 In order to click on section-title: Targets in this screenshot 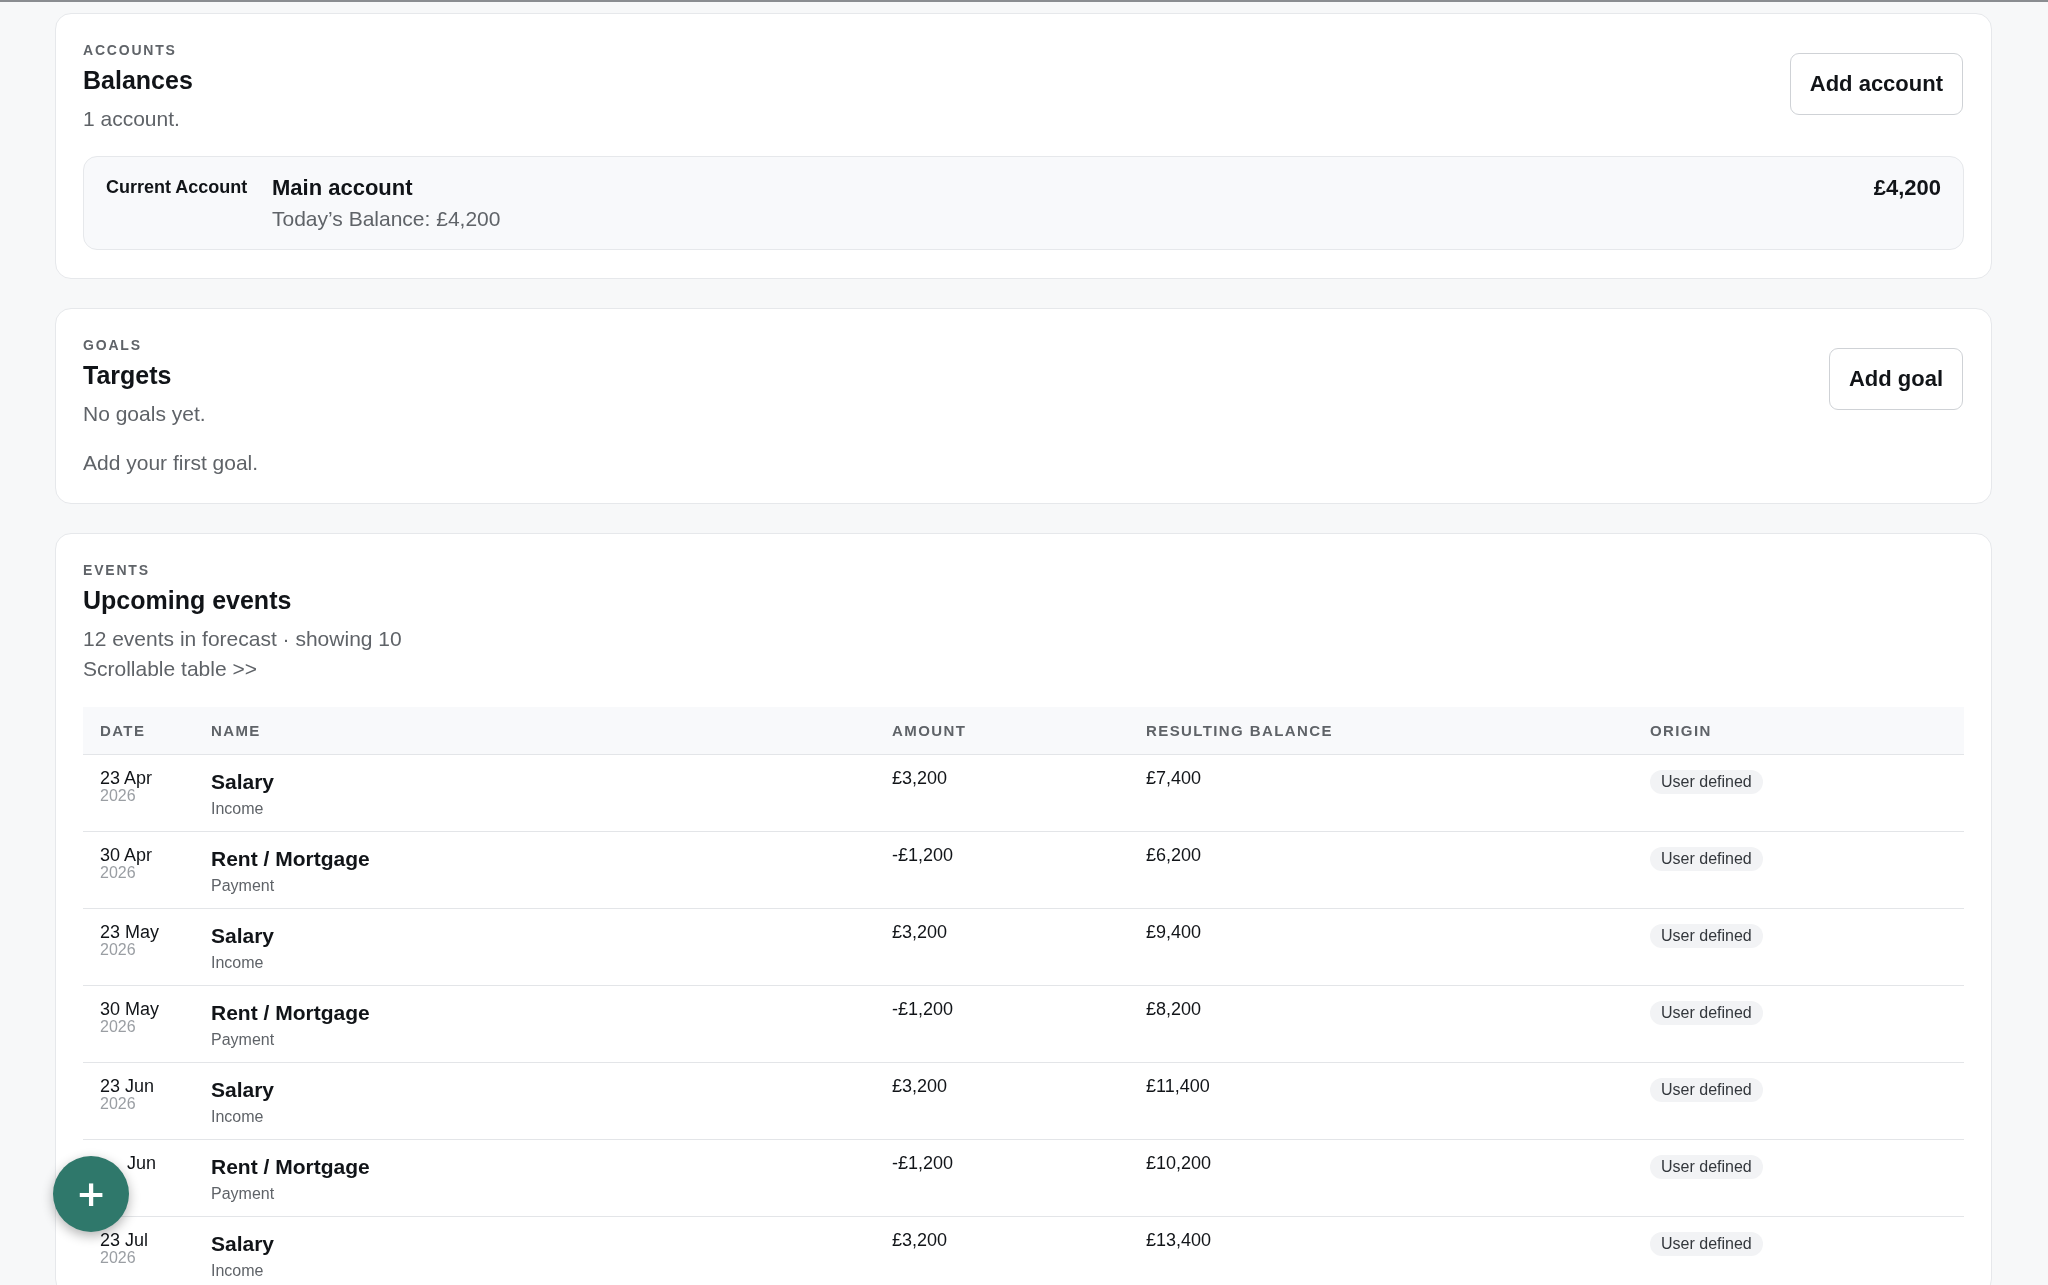, I will do `click(128, 375)`.